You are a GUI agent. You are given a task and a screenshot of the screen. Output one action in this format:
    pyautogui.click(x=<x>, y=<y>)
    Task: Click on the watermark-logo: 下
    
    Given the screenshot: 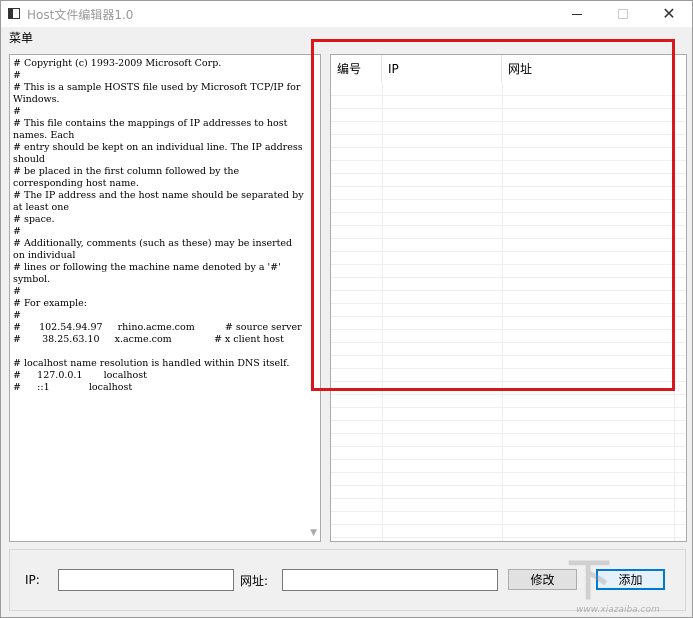 What is the action you would take?
    pyautogui.click(x=589, y=580)
    